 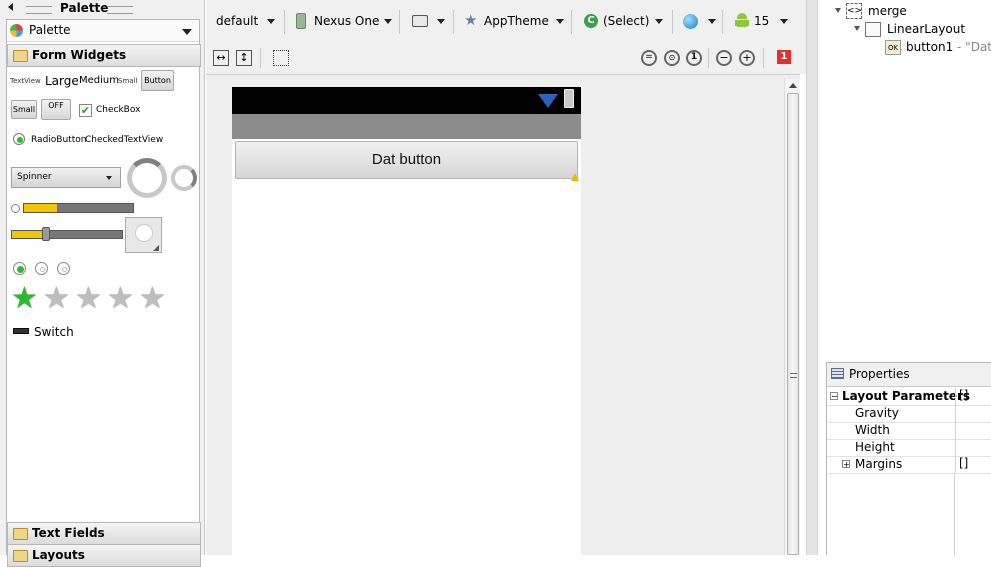 What do you see at coordinates (58, 555) in the screenshot?
I see `section-layouts-label: Layouts` at bounding box center [58, 555].